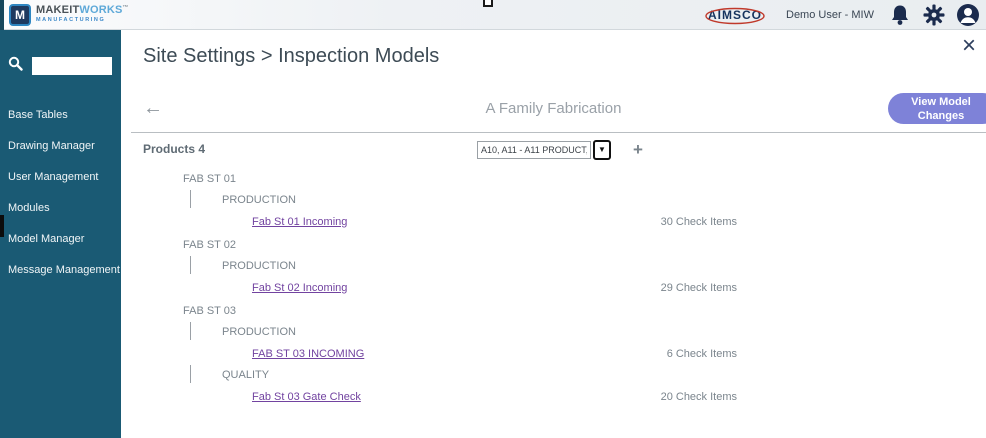 Image resolution: width=986 pixels, height=438 pixels. Describe the element at coordinates (968, 15) in the screenshot. I see `user-avatar-icon` at that location.